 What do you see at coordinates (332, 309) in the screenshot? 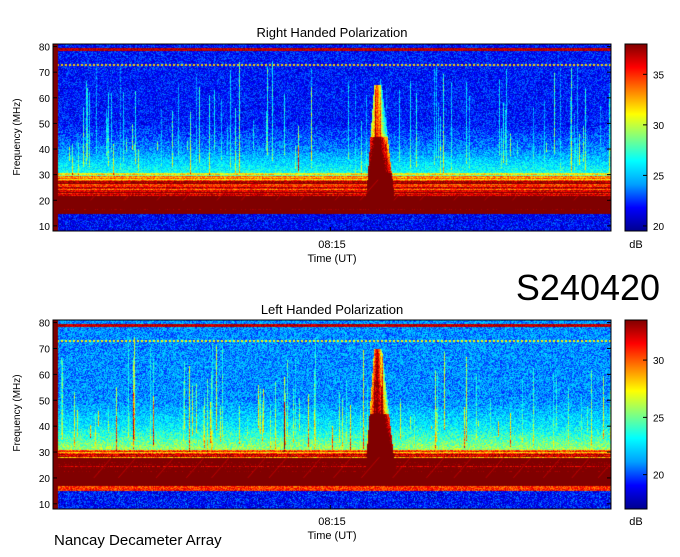
I see `chart-title: Left Handed Polarization` at bounding box center [332, 309].